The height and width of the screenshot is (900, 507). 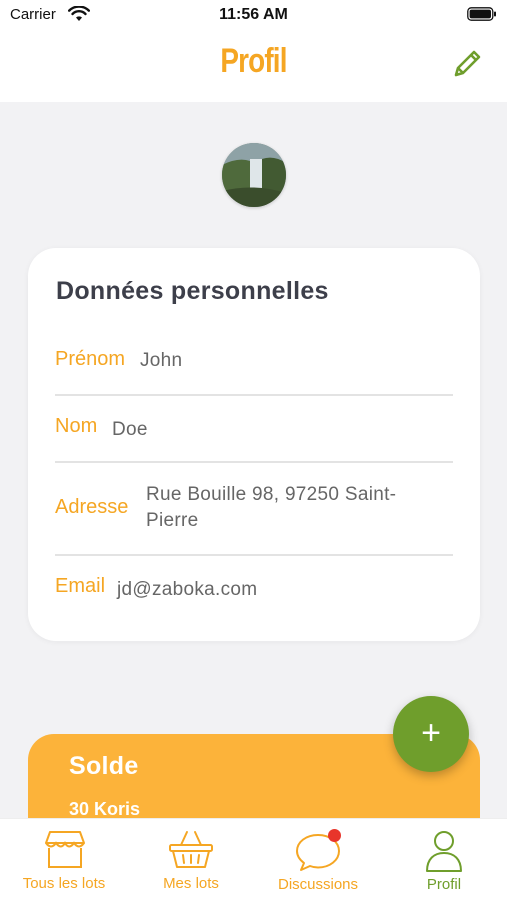 What do you see at coordinates (104, 766) in the screenshot?
I see `balance-title: Solde` at bounding box center [104, 766].